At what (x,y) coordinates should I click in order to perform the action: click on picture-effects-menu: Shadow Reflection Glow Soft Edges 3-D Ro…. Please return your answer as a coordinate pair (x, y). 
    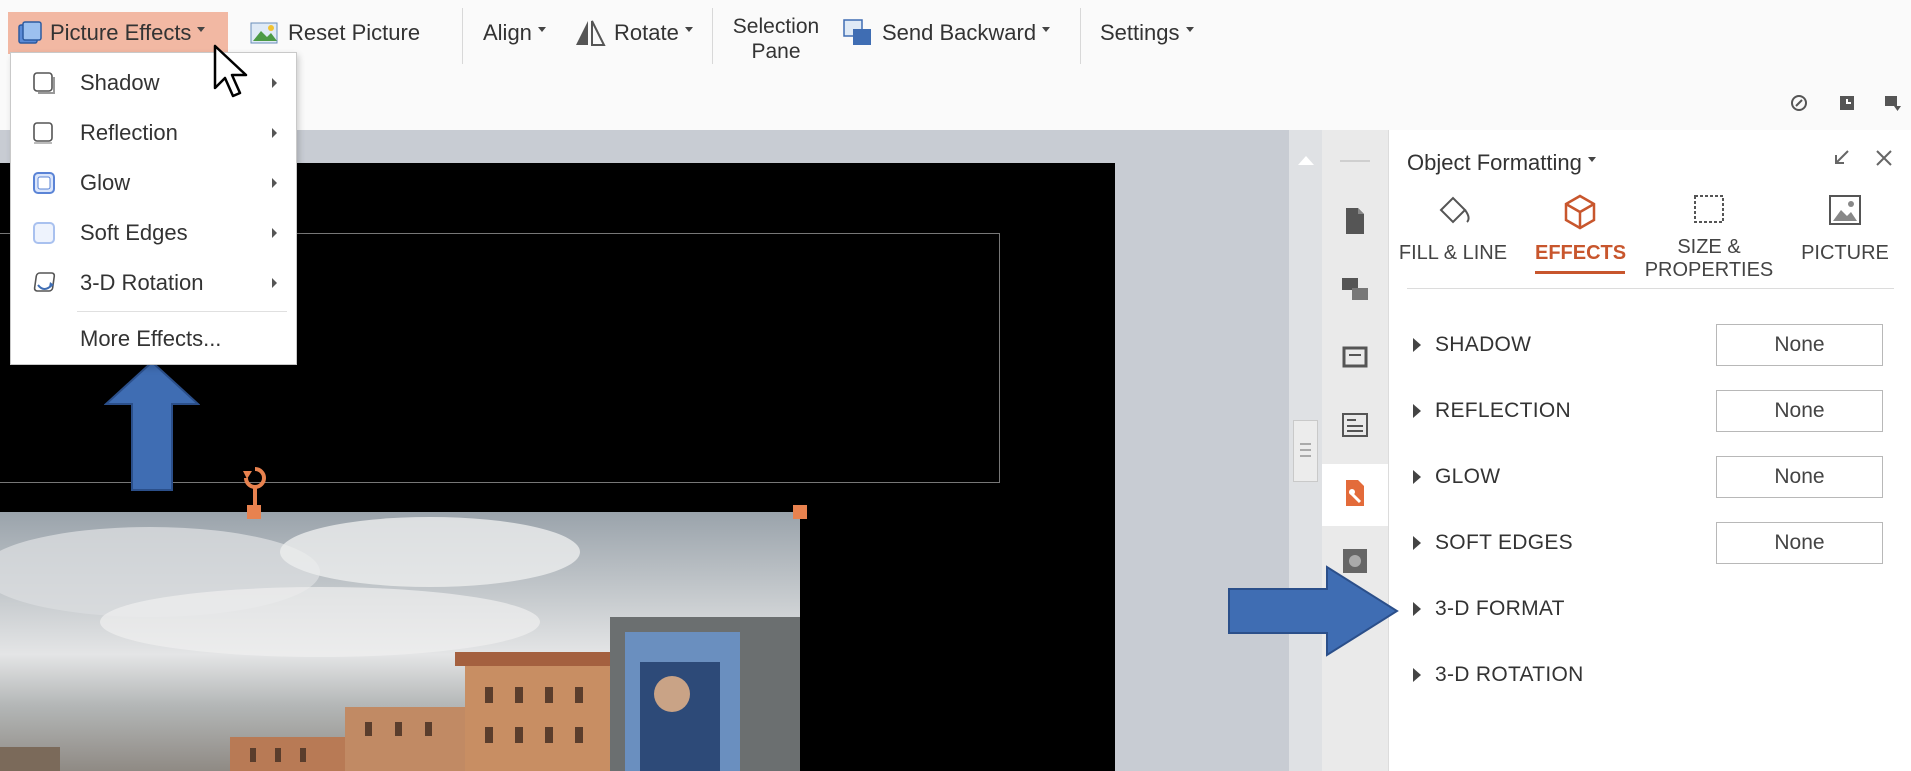
    Looking at the image, I should click on (153, 208).